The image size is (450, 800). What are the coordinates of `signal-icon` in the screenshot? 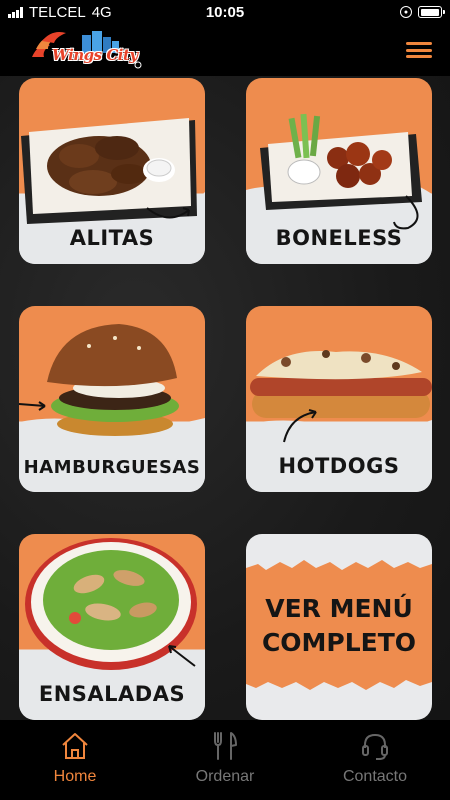 It's located at (15, 12).